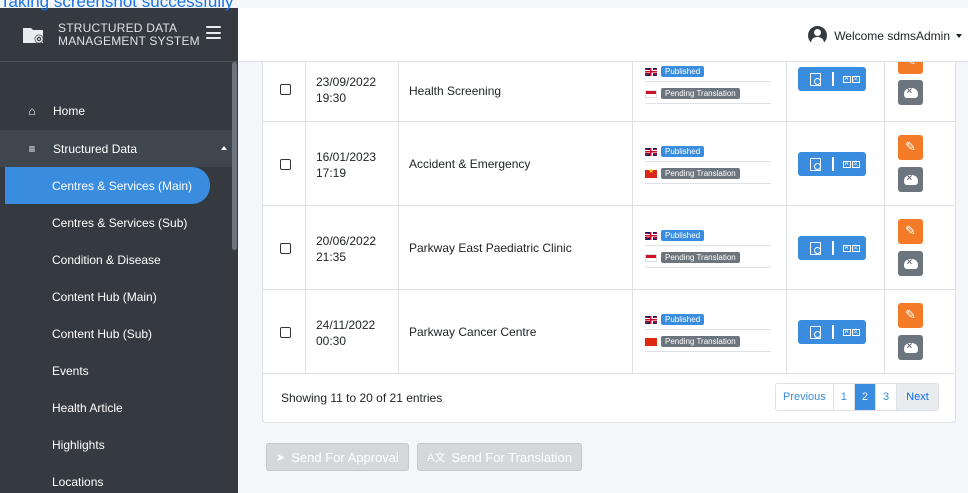  What do you see at coordinates (844, 397) in the screenshot?
I see `pagination-page-1: 1` at bounding box center [844, 397].